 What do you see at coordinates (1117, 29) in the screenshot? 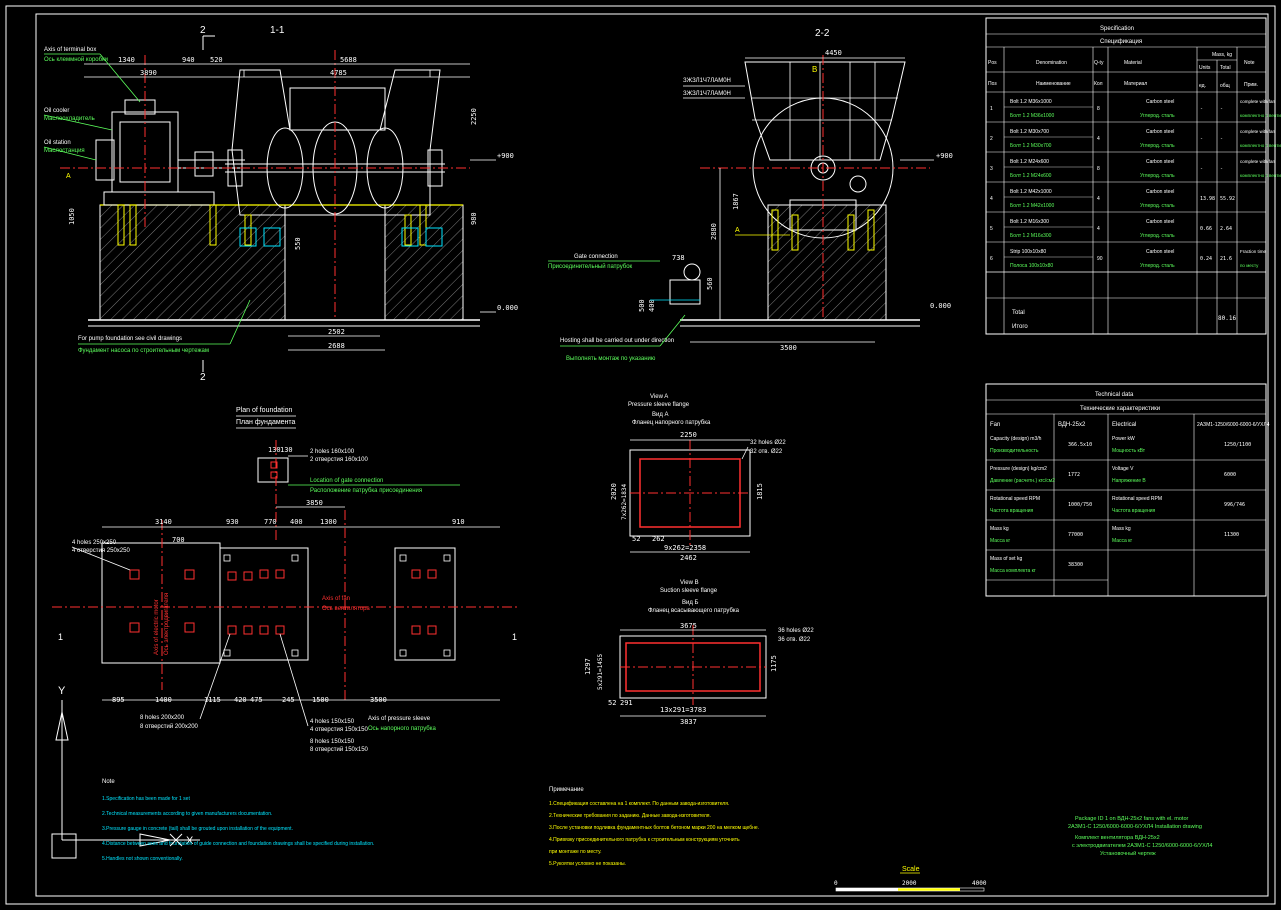
I see `spec-title-en: Specification` at bounding box center [1117, 29].